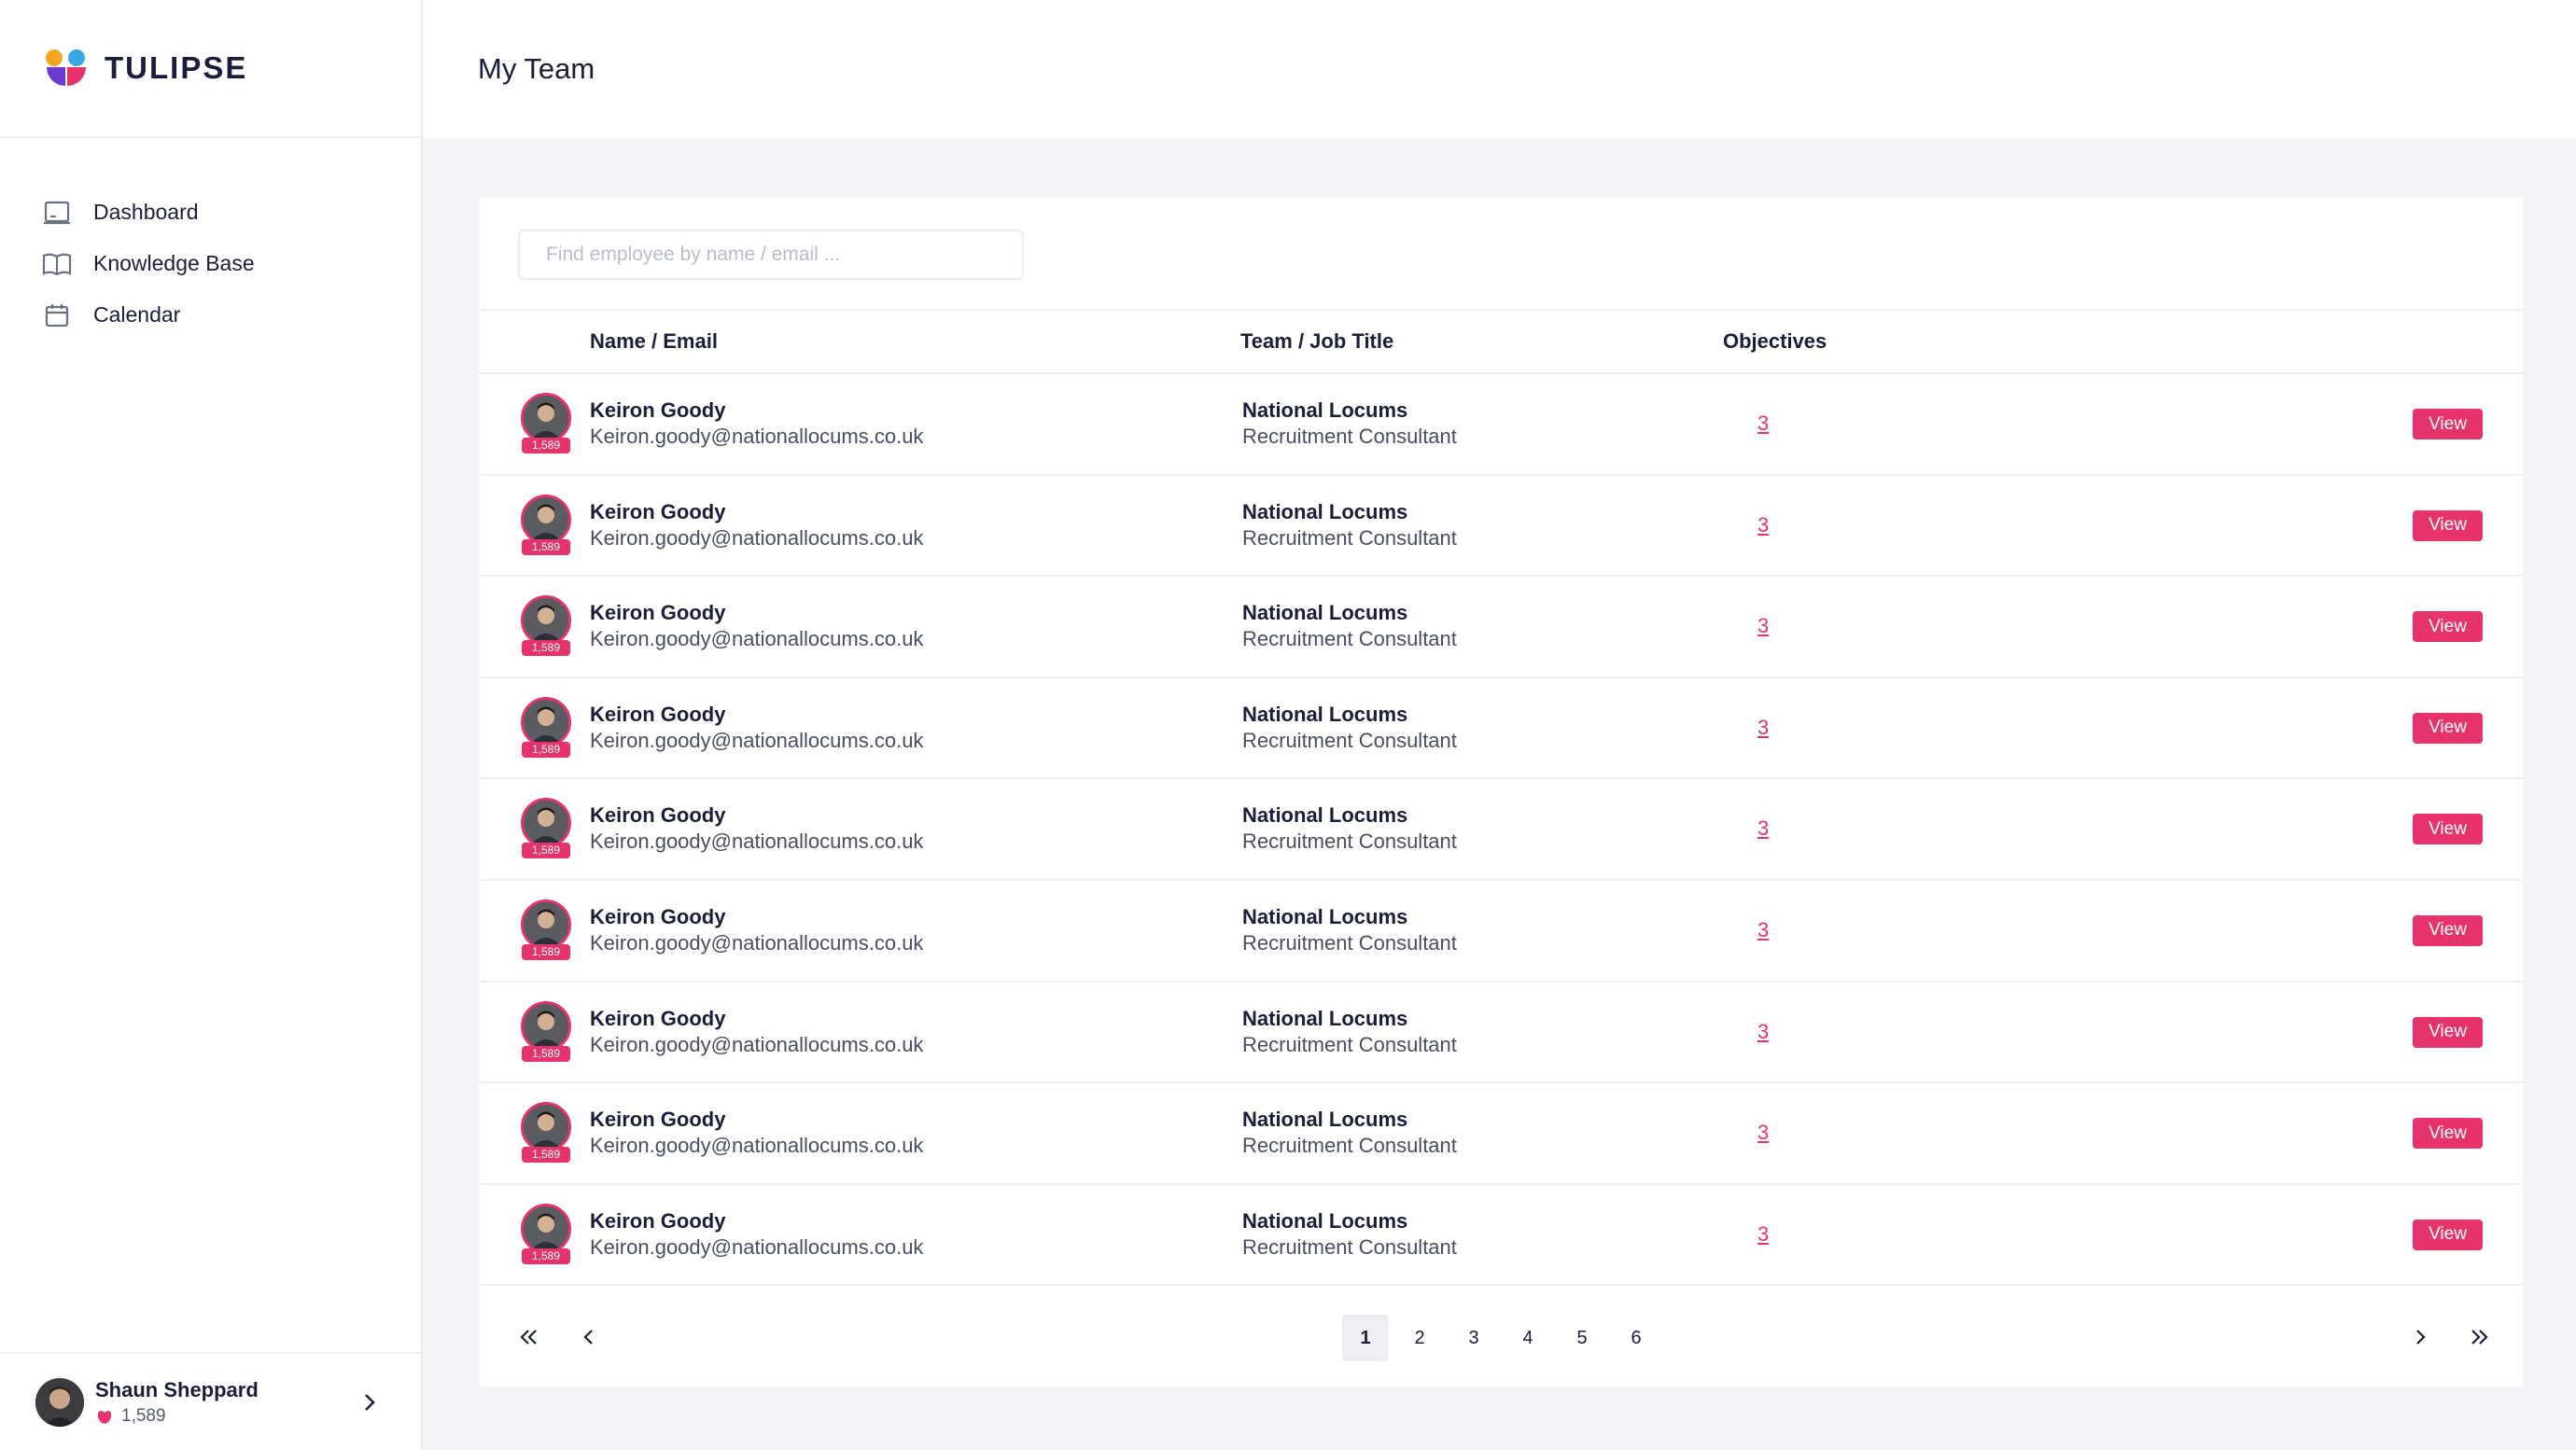  I want to click on first-page-icon, so click(529, 1337).